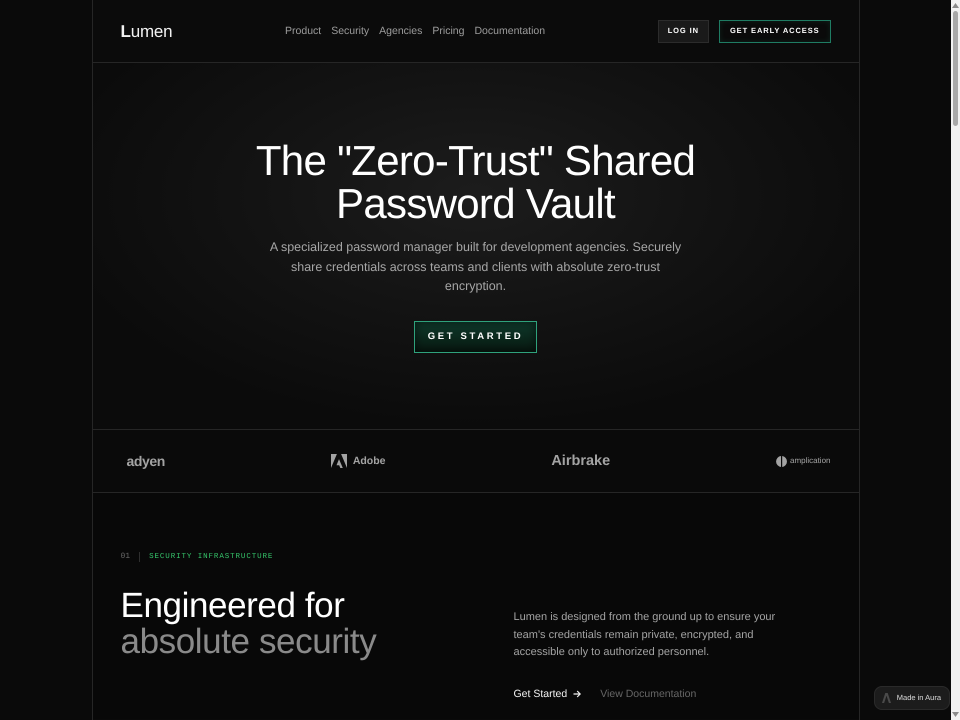 The image size is (960, 720). What do you see at coordinates (645, 635) in the screenshot?
I see `section-description: Lumen is designed from the ground up to ensure your team's credentials remain private, encrypted, and accessible only to authorized personnel.` at bounding box center [645, 635].